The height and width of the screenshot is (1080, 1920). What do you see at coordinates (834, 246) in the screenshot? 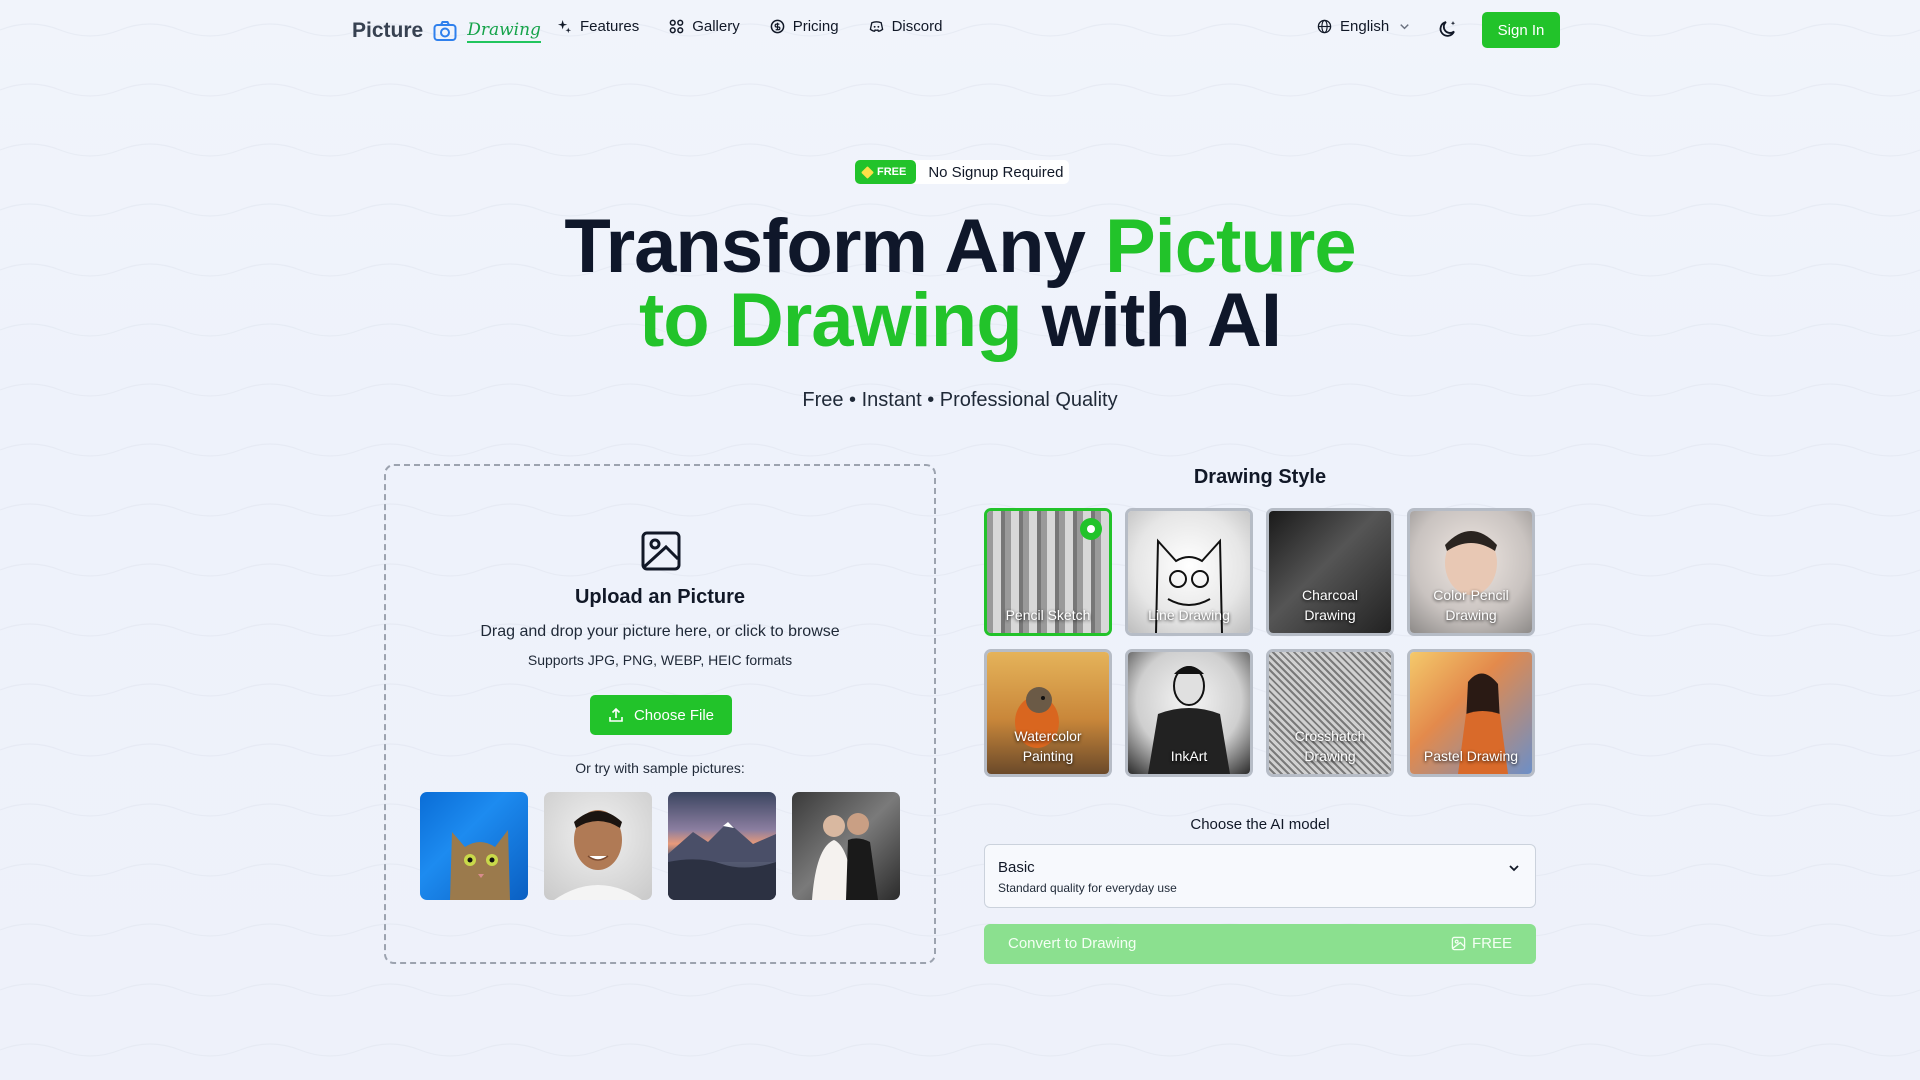
I see `title-part1: Transform Any` at bounding box center [834, 246].